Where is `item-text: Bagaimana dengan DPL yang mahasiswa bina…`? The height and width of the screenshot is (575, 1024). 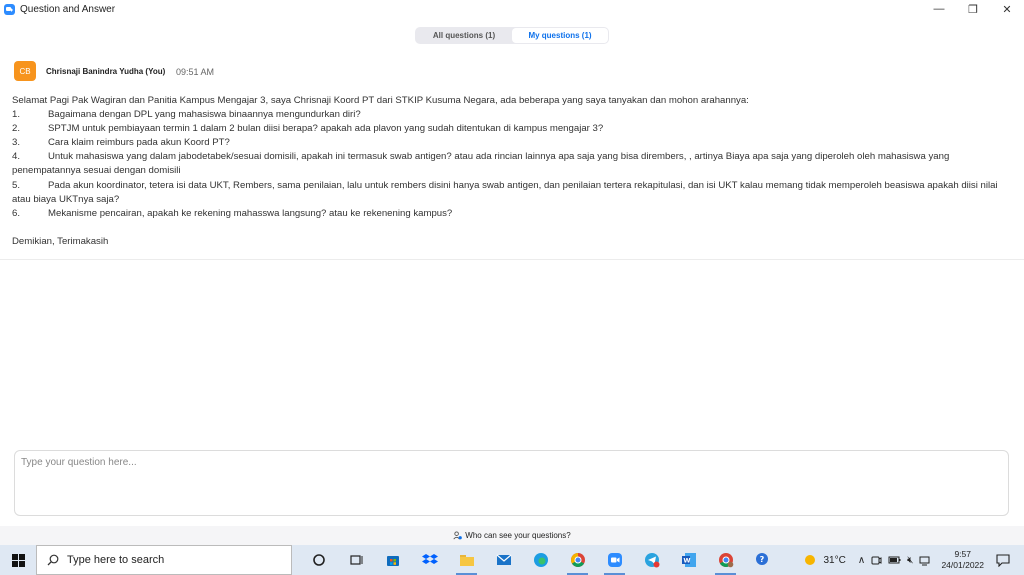 item-text: Bagaimana dengan DPL yang mahasiswa bina… is located at coordinates (204, 115).